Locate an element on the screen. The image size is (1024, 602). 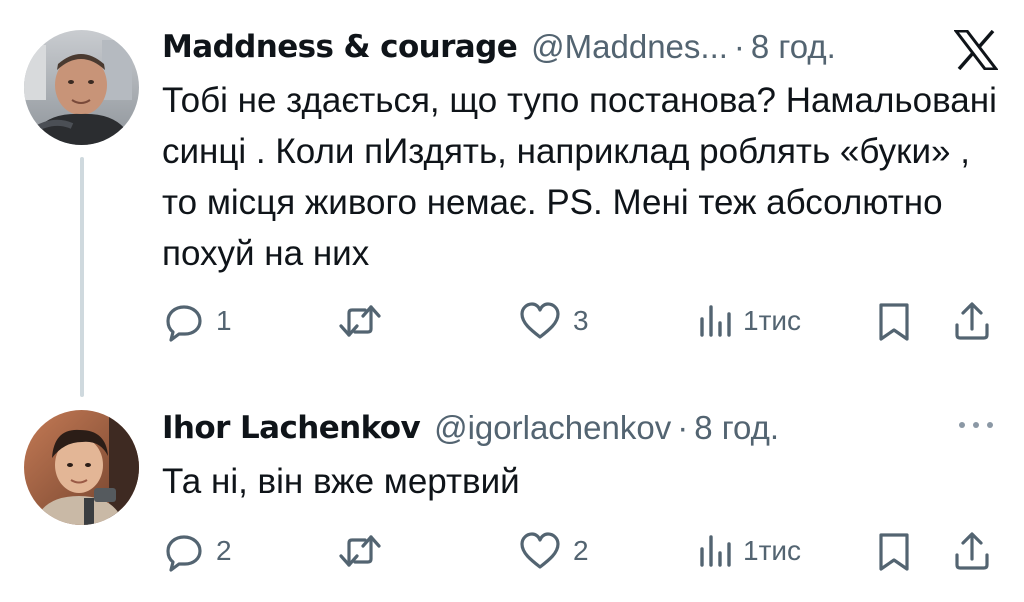
like-count: 3 is located at coordinates (581, 320).